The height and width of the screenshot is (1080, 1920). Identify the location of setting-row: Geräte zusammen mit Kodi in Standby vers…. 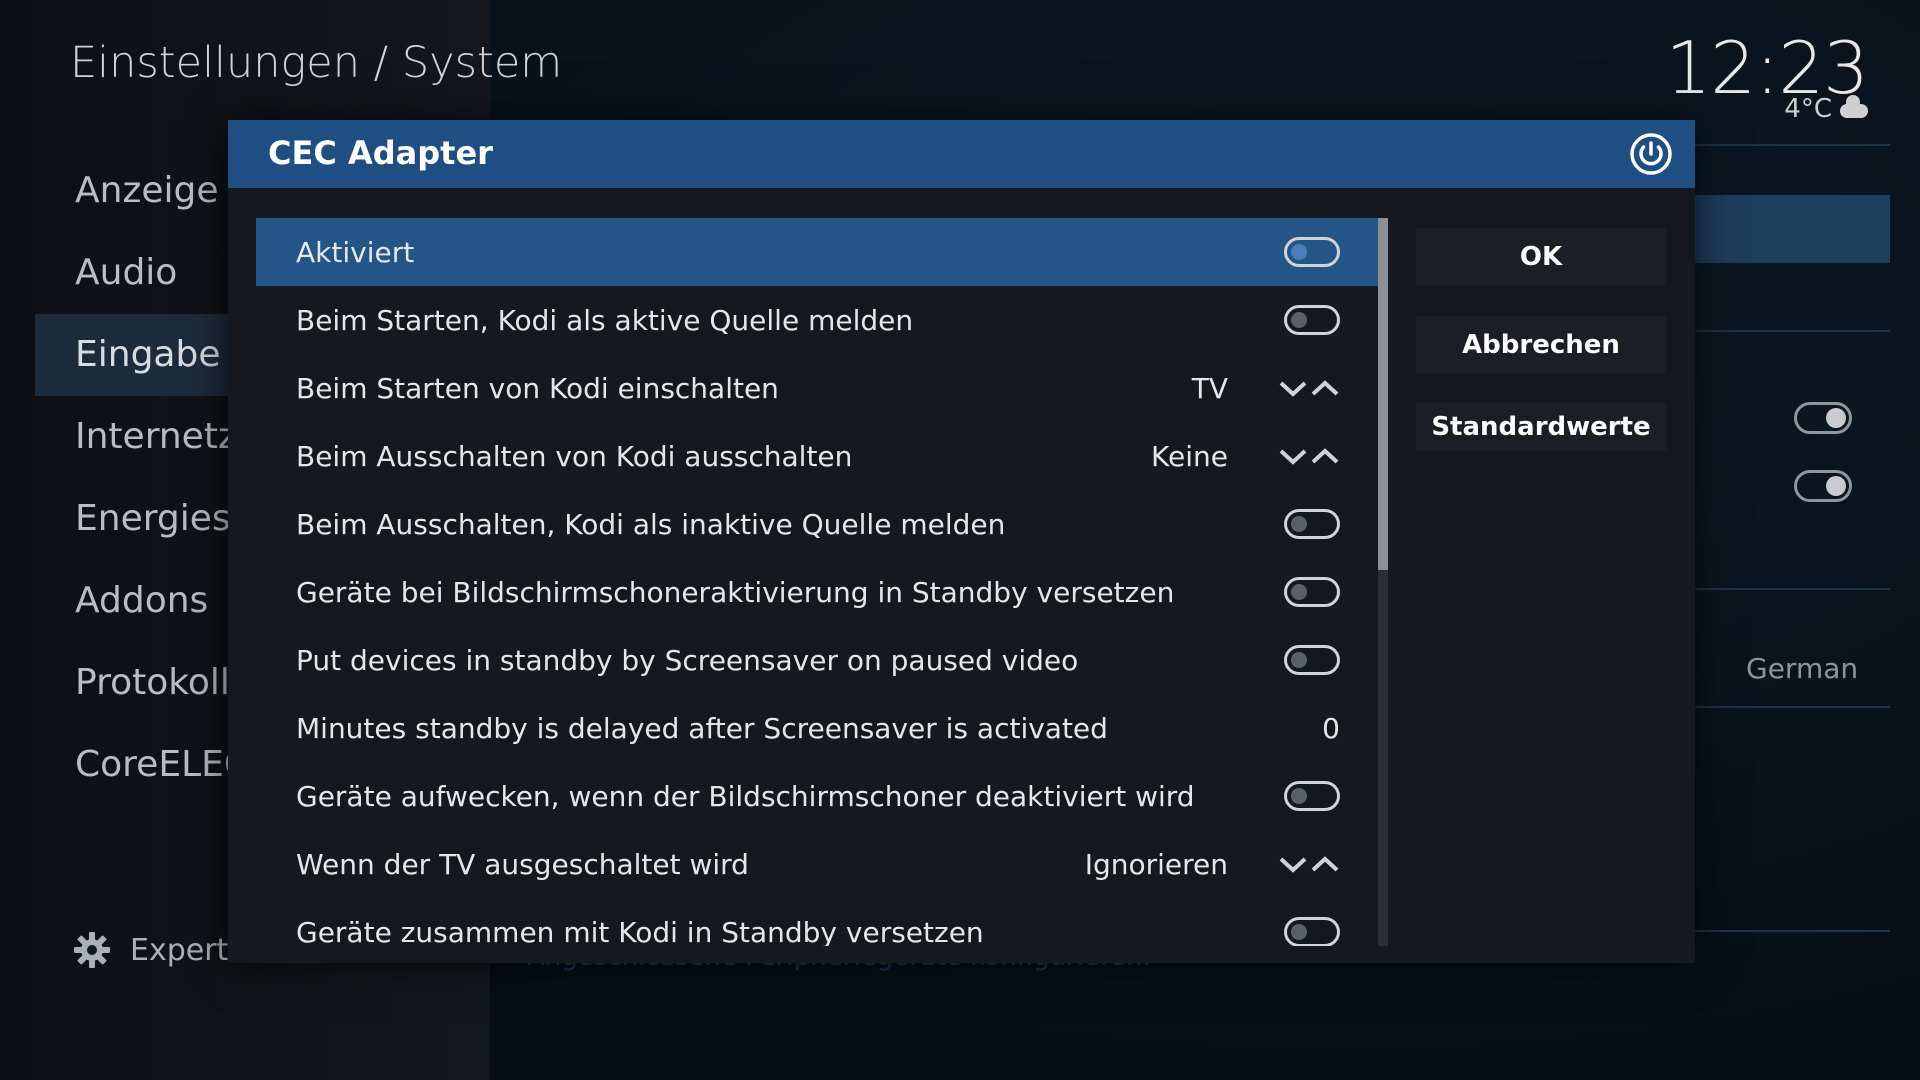
(817, 922).